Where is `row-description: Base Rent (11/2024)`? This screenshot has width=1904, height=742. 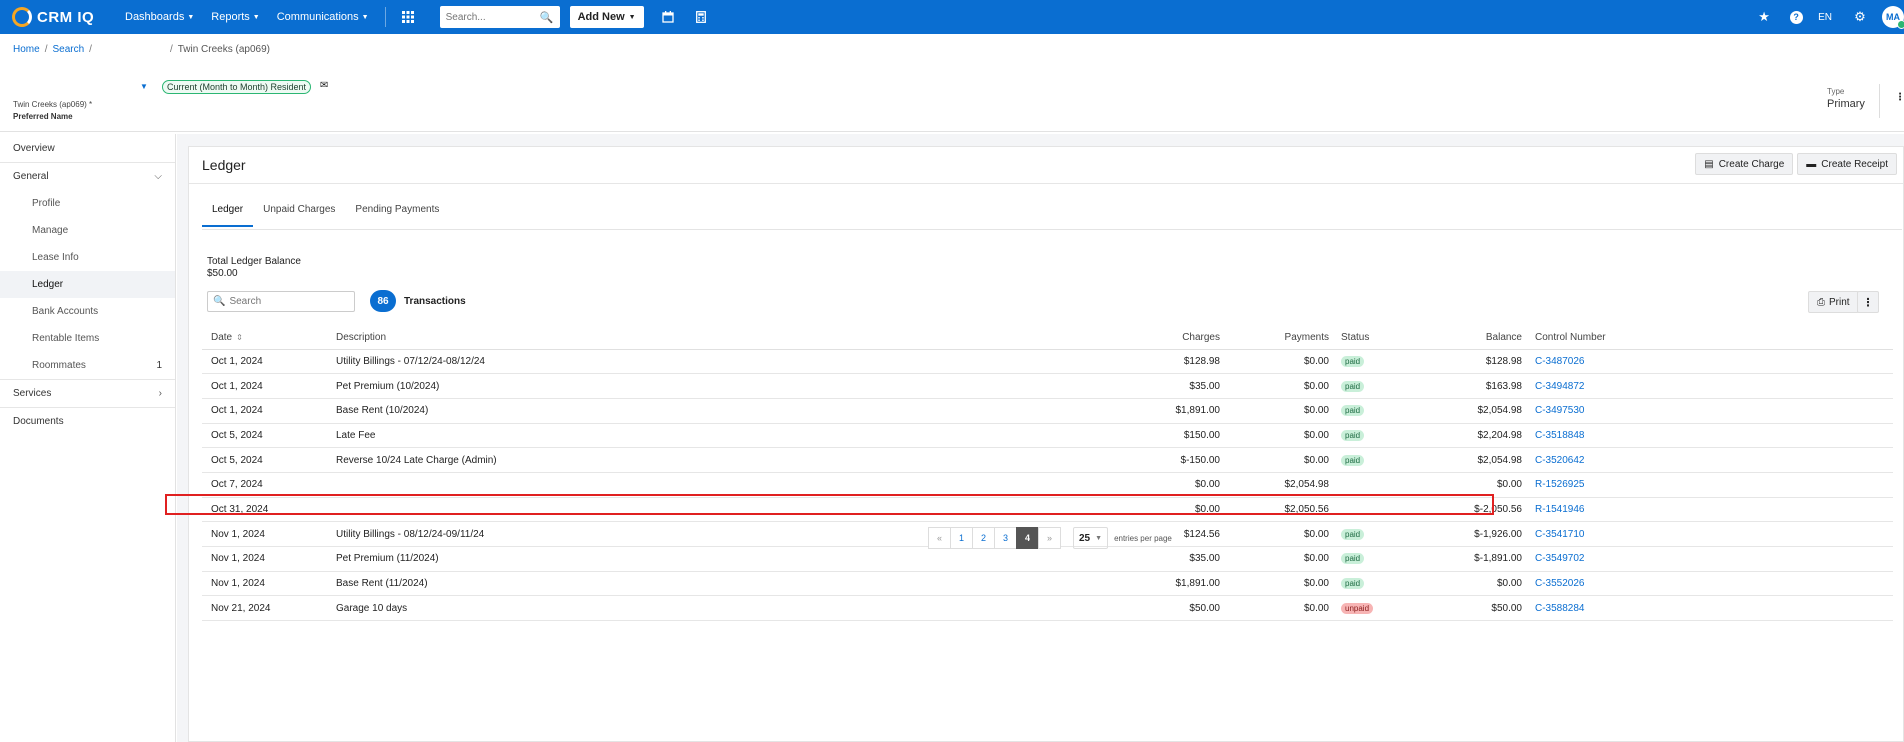 row-description: Base Rent (11/2024) is located at coordinates (736, 584).